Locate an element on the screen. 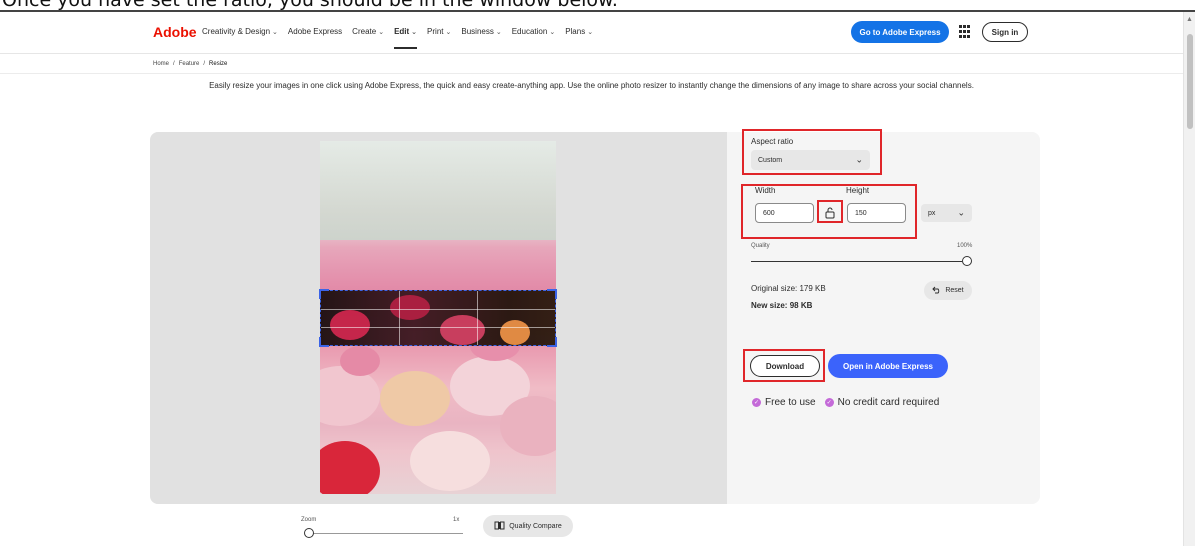  feature-label: No credit card required is located at coordinates (888, 402).